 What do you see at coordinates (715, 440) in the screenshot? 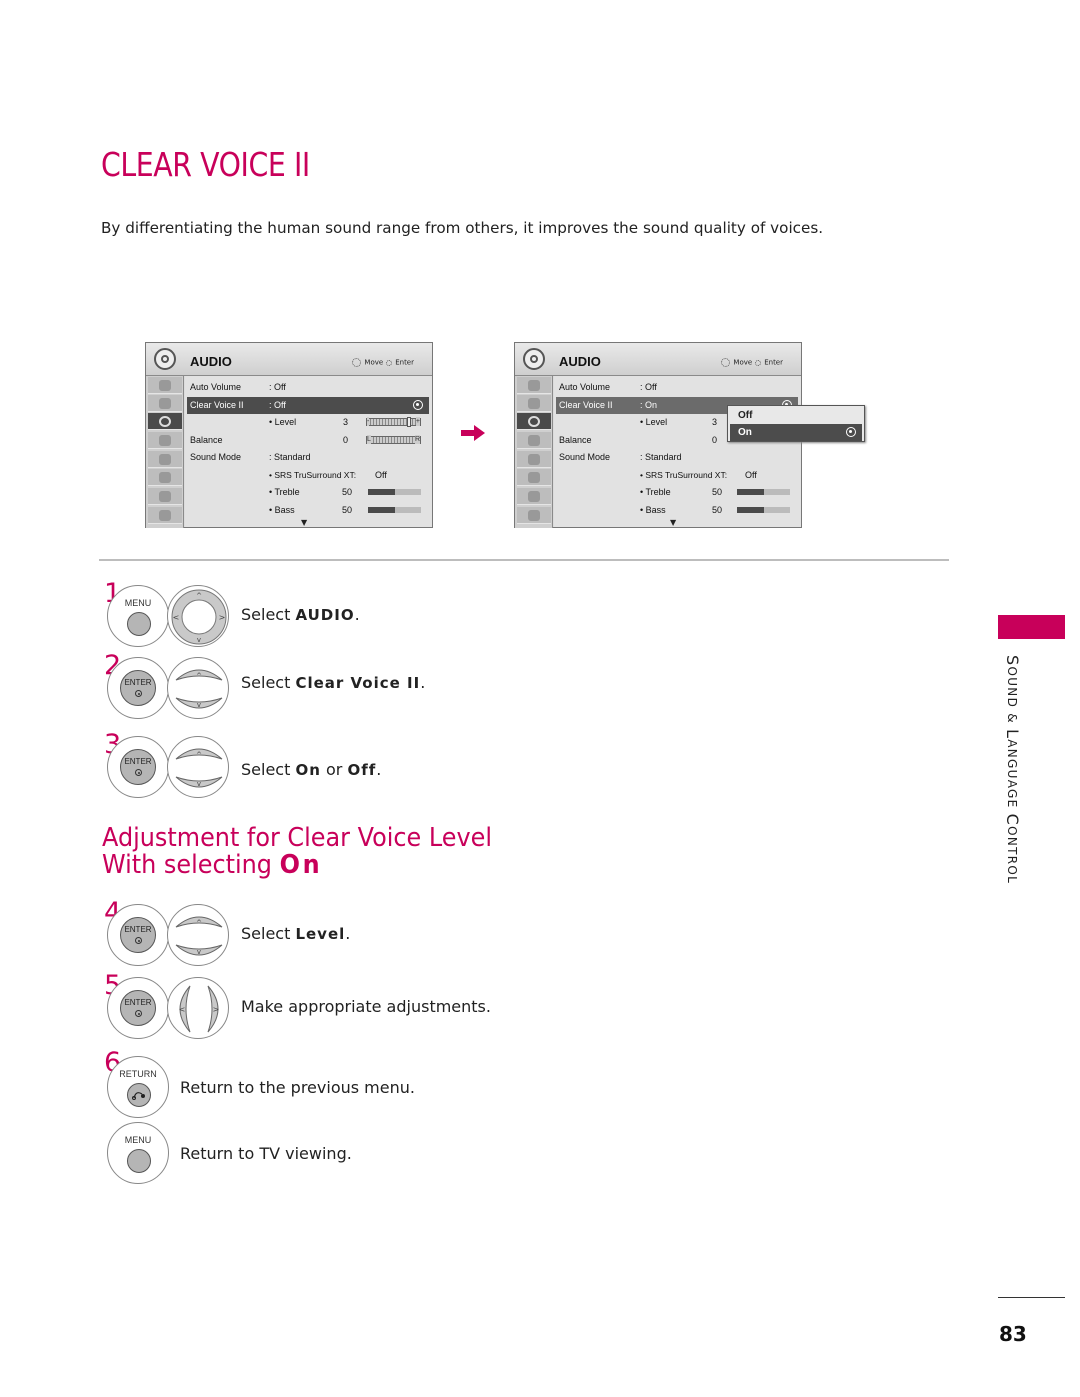
I see `value: 0` at bounding box center [715, 440].